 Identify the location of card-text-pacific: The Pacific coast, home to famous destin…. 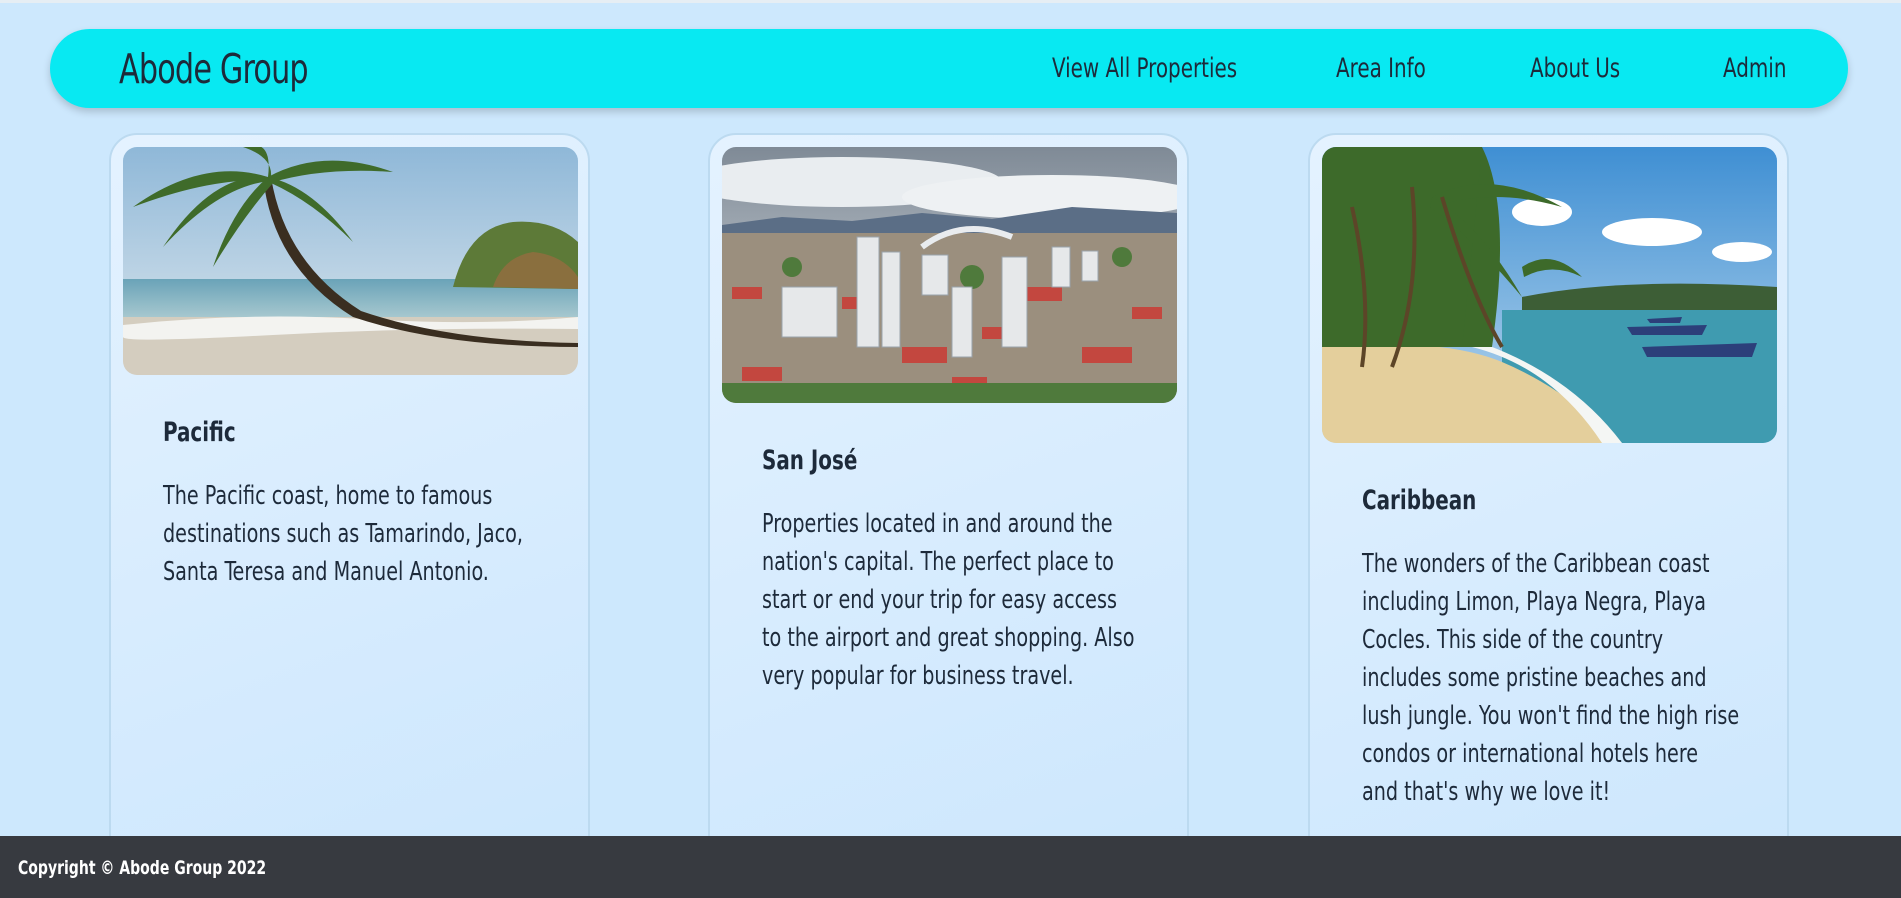
(343, 534).